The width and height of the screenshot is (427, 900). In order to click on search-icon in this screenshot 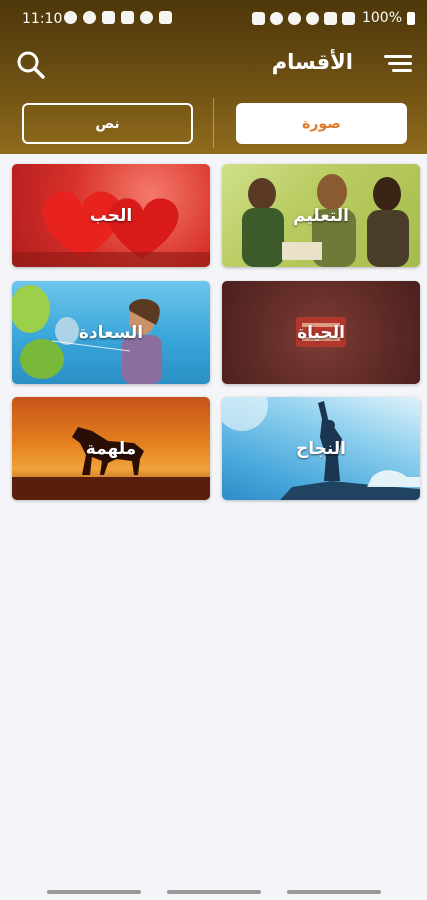, I will do `click(31, 65)`.